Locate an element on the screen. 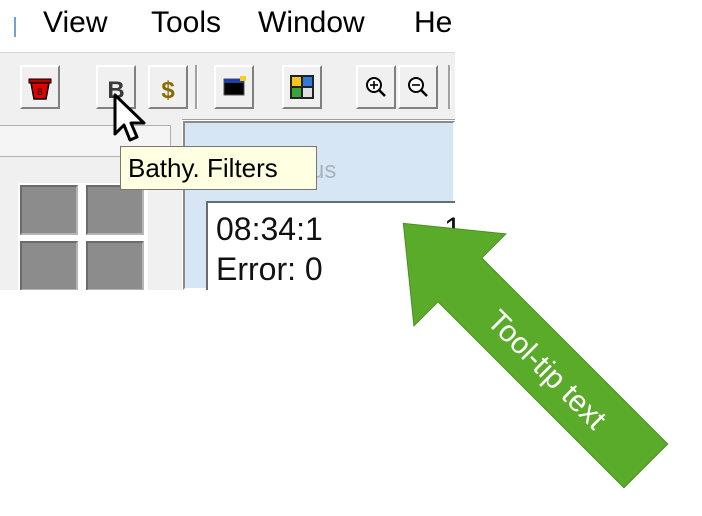  mouse-pointer-icon is located at coordinates (129, 117).